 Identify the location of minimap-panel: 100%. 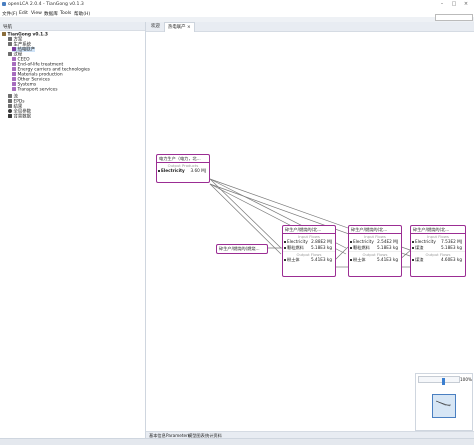
(444, 402).